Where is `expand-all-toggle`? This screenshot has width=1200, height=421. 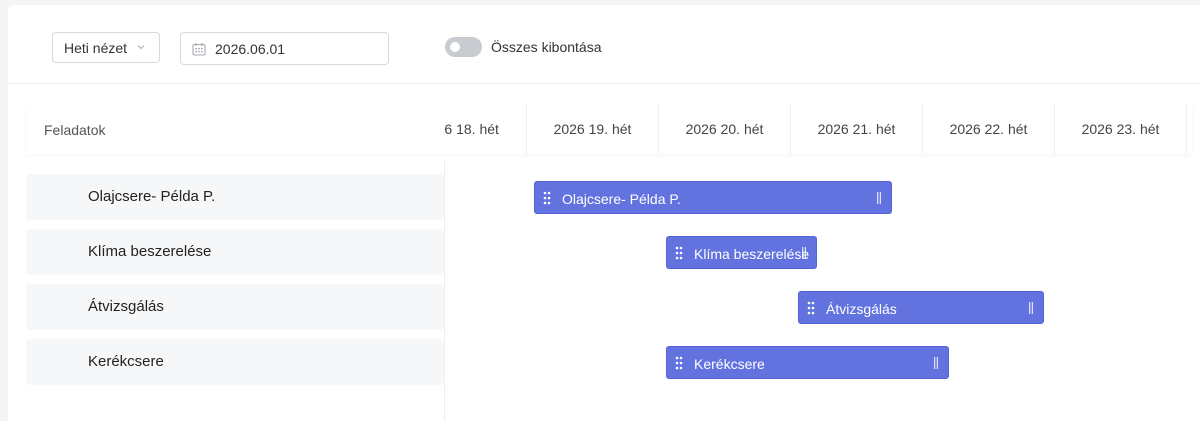 expand-all-toggle is located at coordinates (463, 47).